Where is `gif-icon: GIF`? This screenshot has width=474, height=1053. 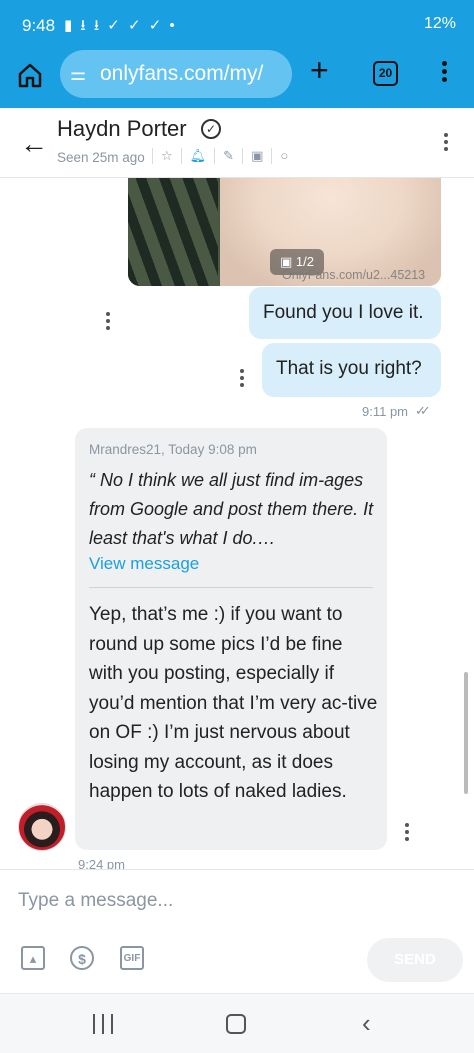 gif-icon: GIF is located at coordinates (132, 958).